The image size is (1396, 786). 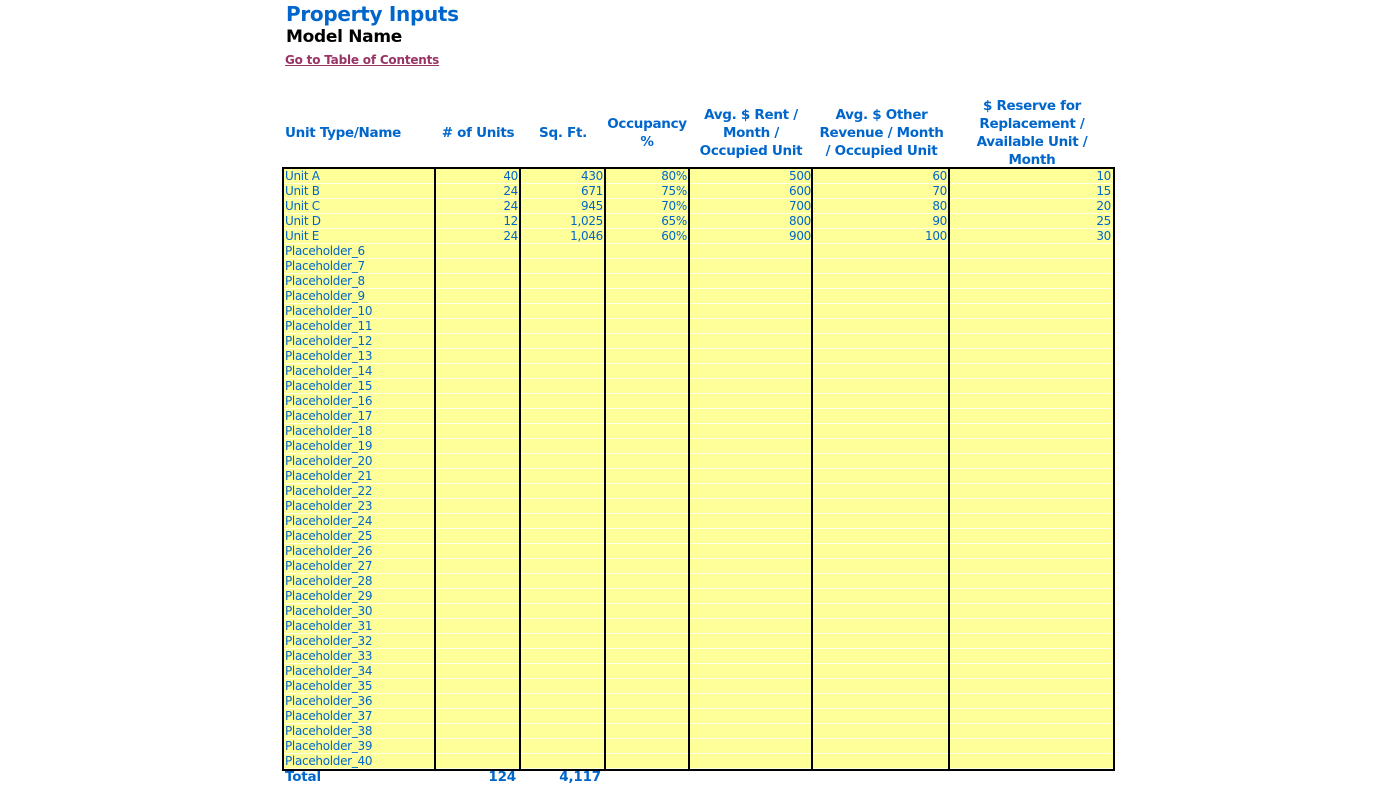 What do you see at coordinates (562, 191) in the screenshot?
I see `cell-sqft: 671` at bounding box center [562, 191].